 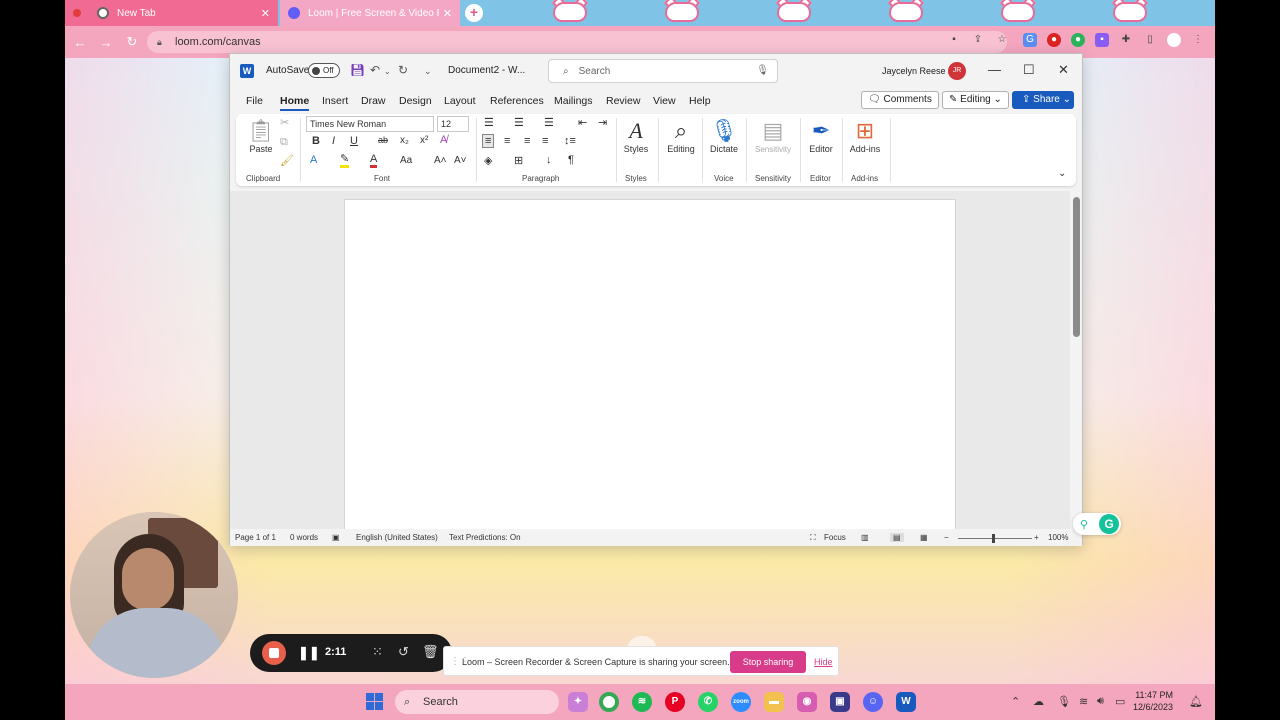 What do you see at coordinates (762, 70) in the screenshot?
I see `microphone-icon: 🎙︎` at bounding box center [762, 70].